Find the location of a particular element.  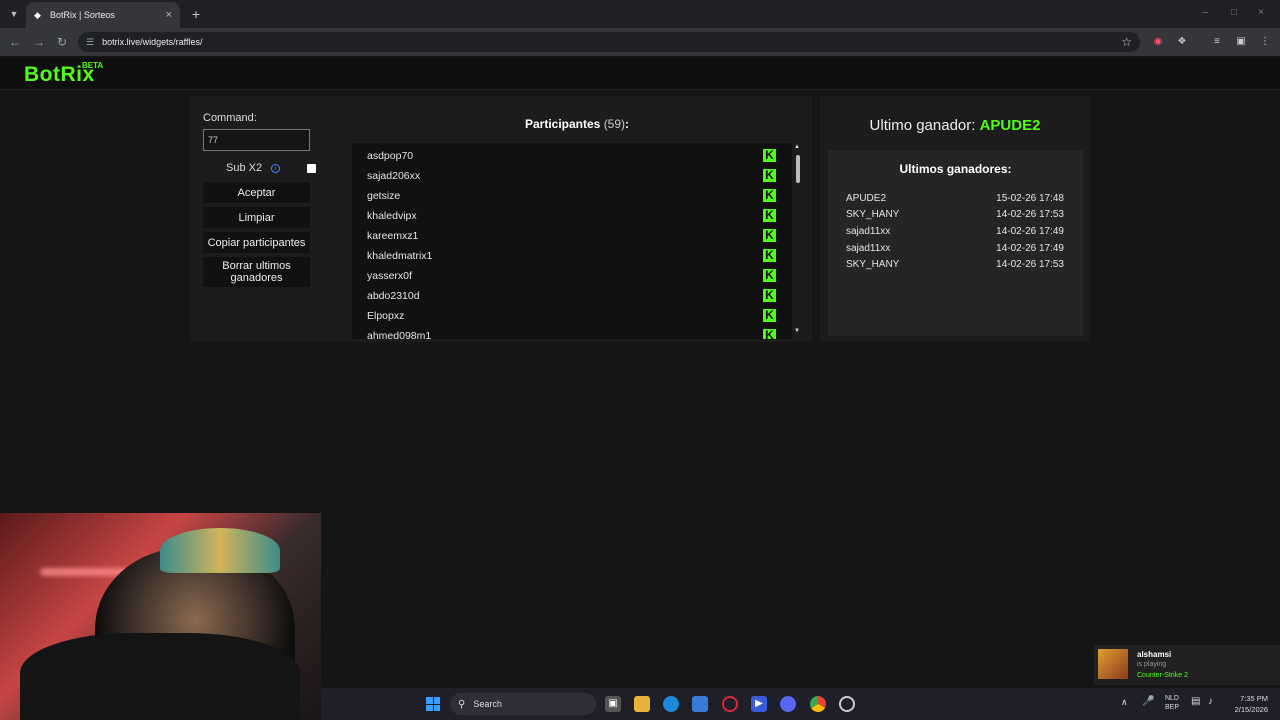

store-icon is located at coordinates (700, 704).